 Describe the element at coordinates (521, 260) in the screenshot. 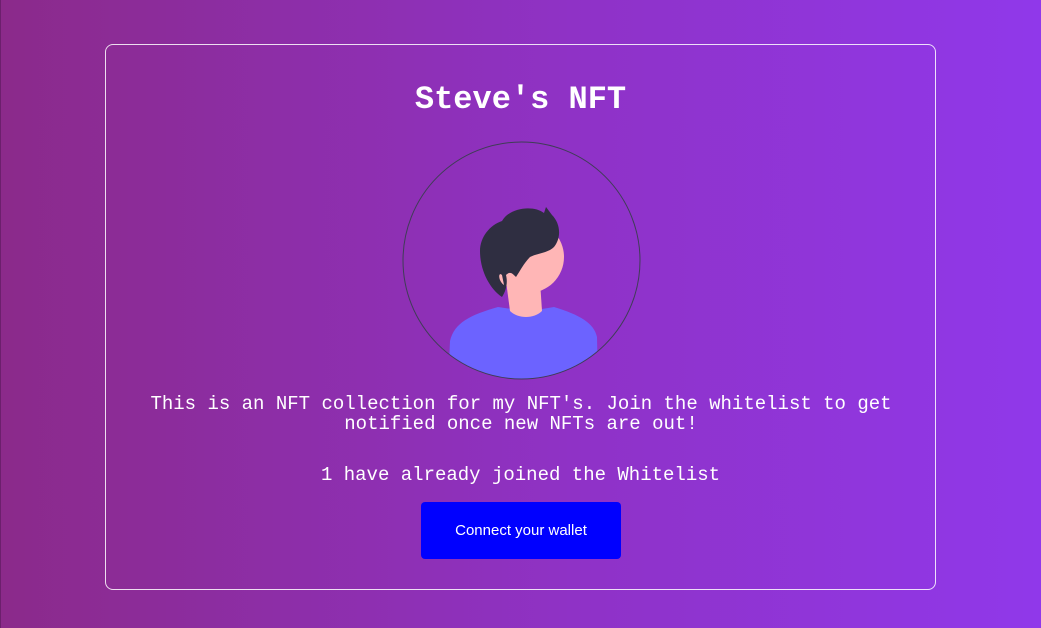

I see `person-avatar-icon` at that location.